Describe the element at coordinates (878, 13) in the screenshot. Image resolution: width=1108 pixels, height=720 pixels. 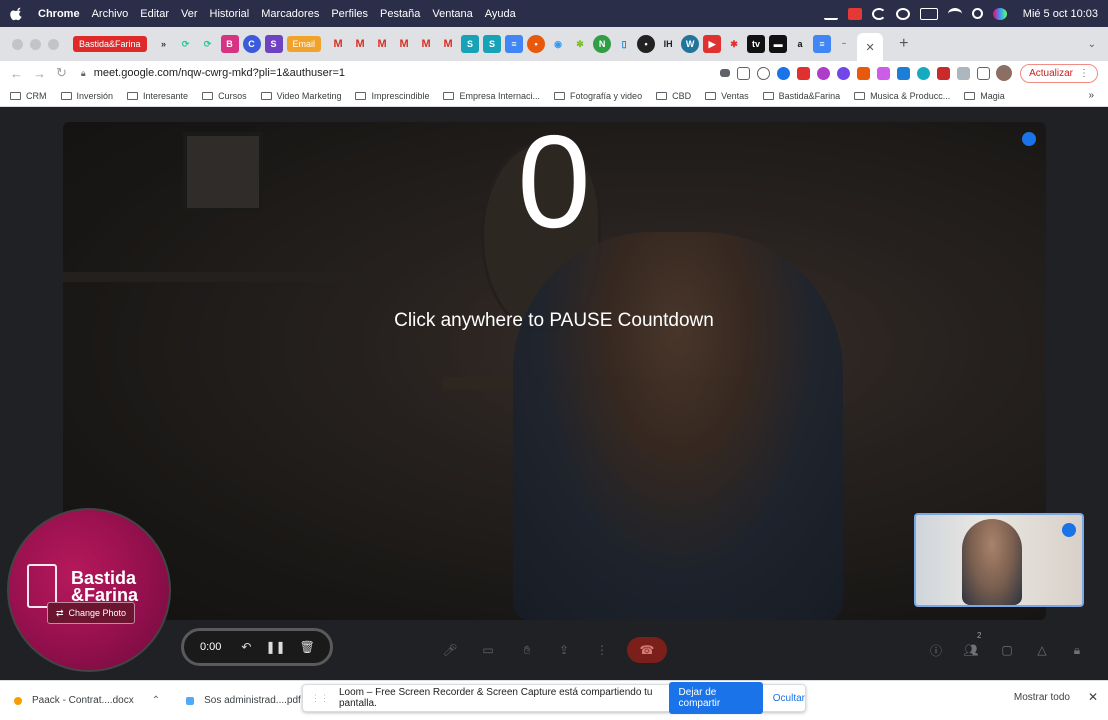
I see `moon-icon` at that location.